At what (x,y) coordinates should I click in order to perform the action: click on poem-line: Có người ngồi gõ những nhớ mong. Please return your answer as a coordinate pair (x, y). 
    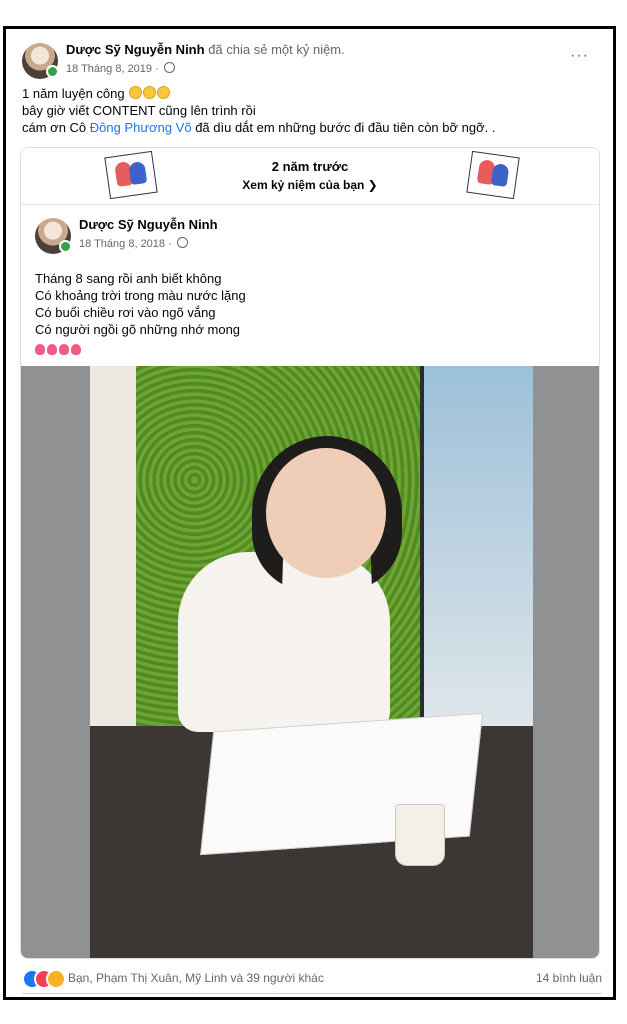
    Looking at the image, I should click on (138, 329).